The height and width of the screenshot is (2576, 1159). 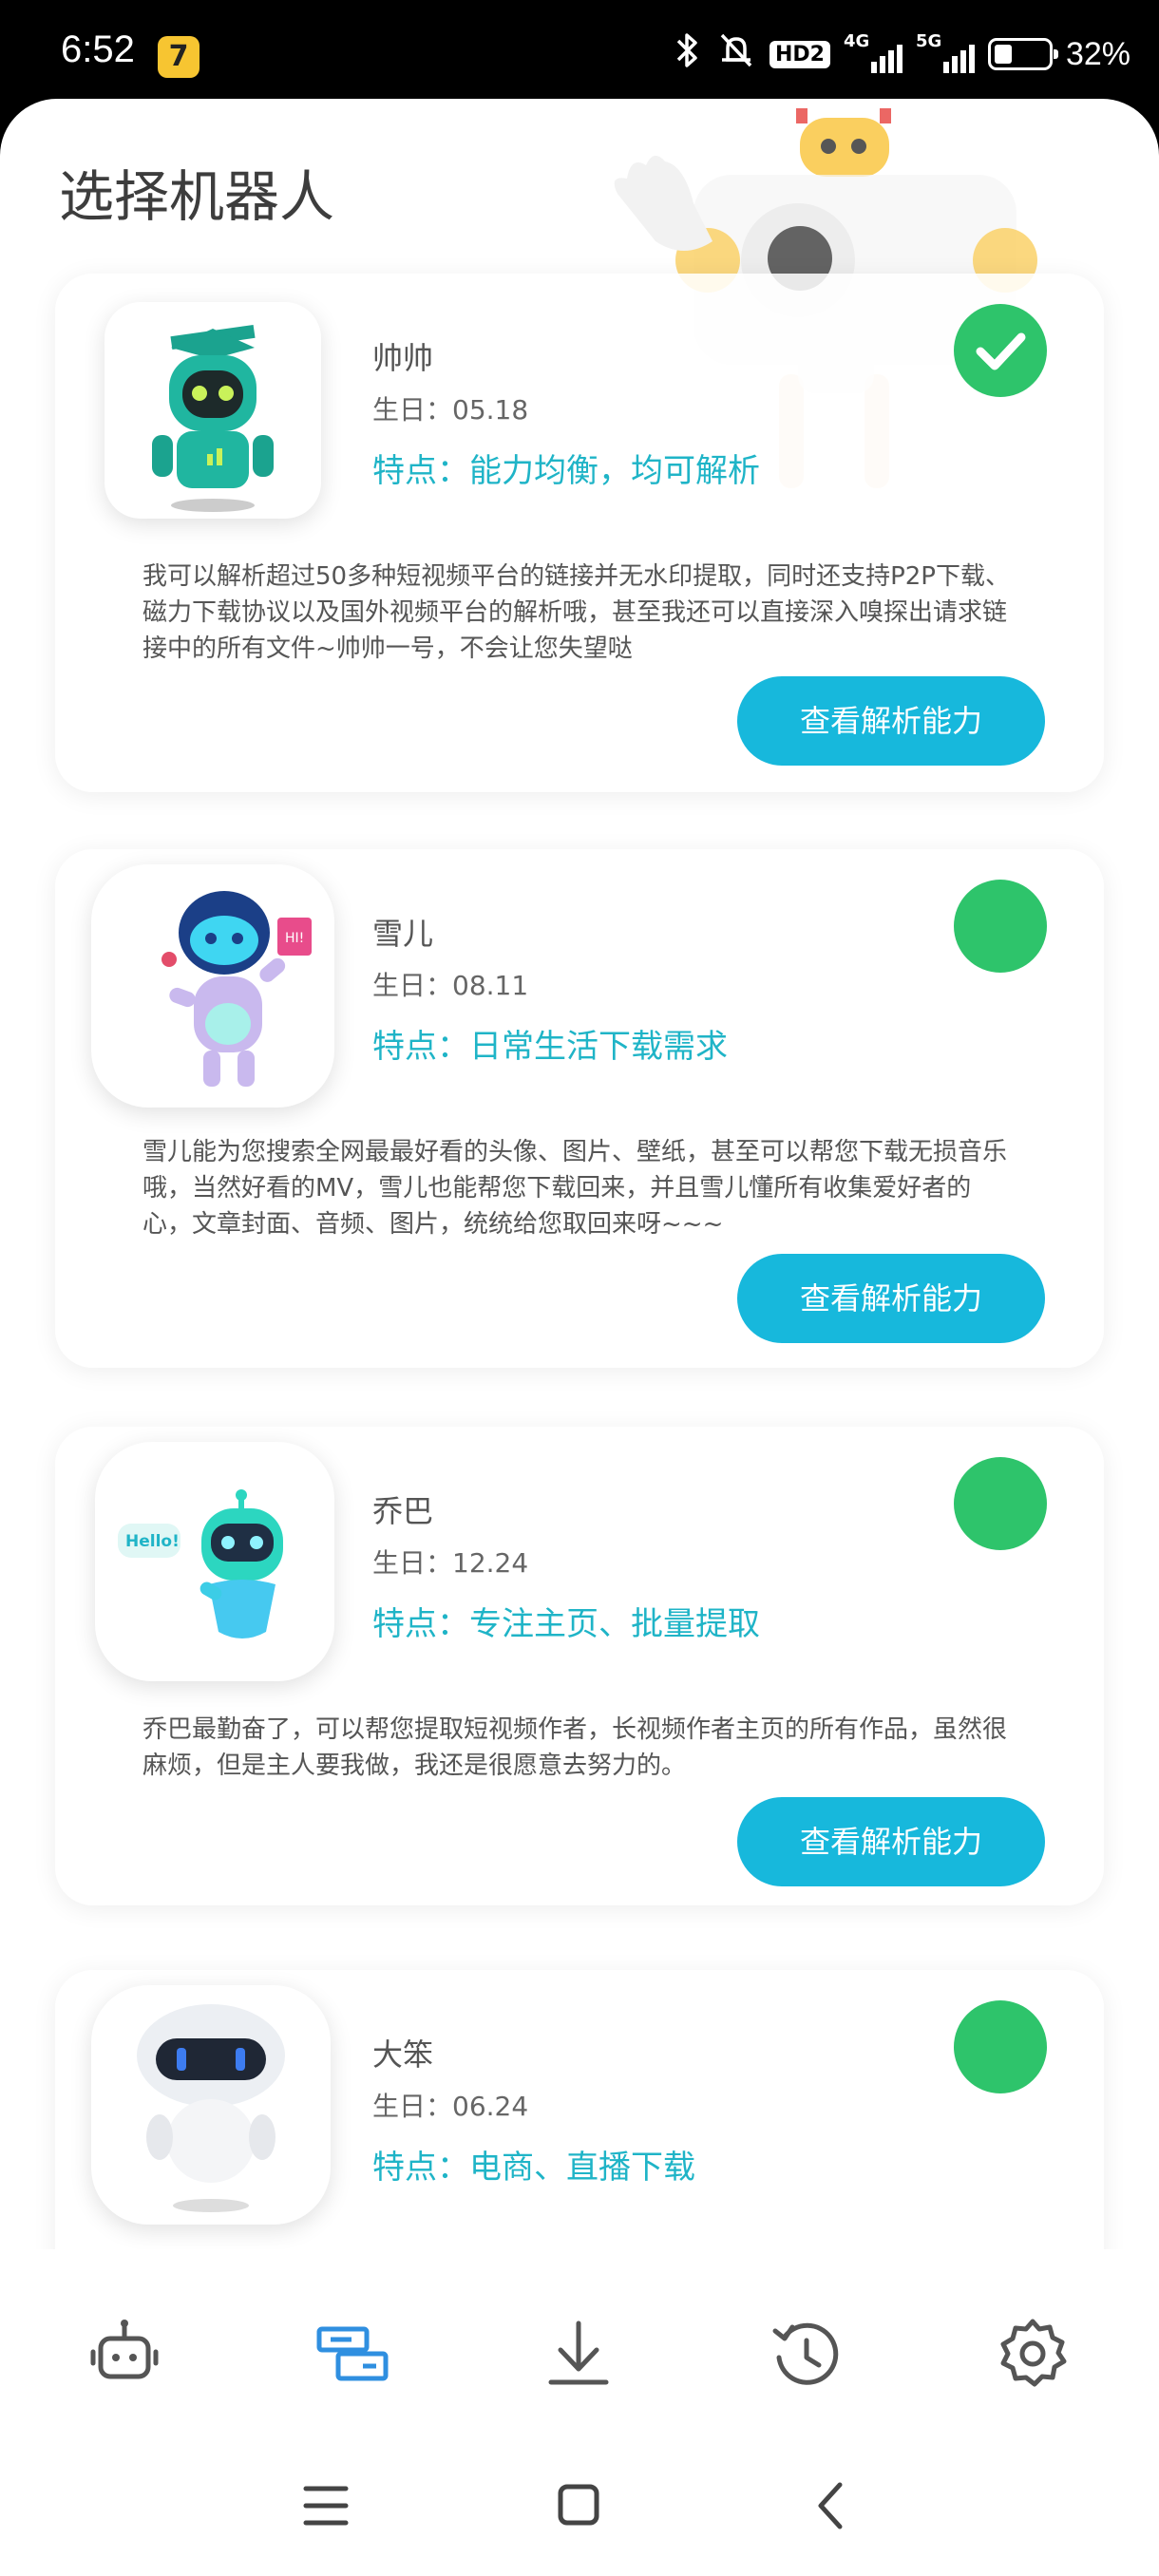 What do you see at coordinates (214, 1561) in the screenshot?
I see `robot-avatar: Hello!` at bounding box center [214, 1561].